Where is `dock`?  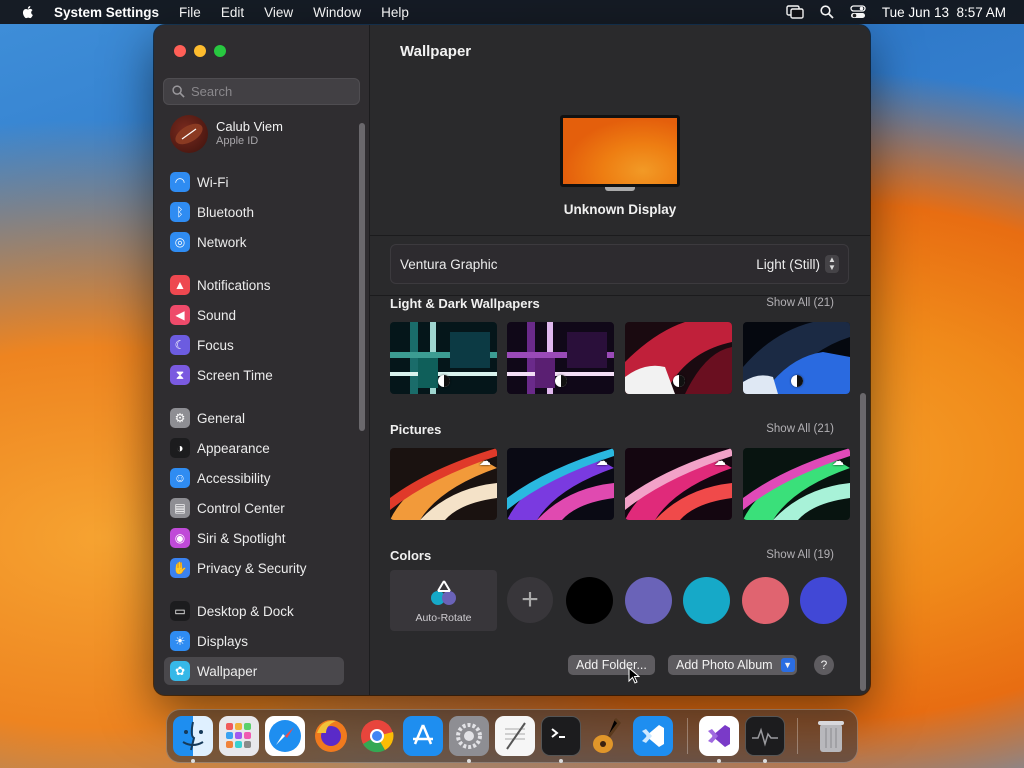
dock is located at coordinates (512, 736).